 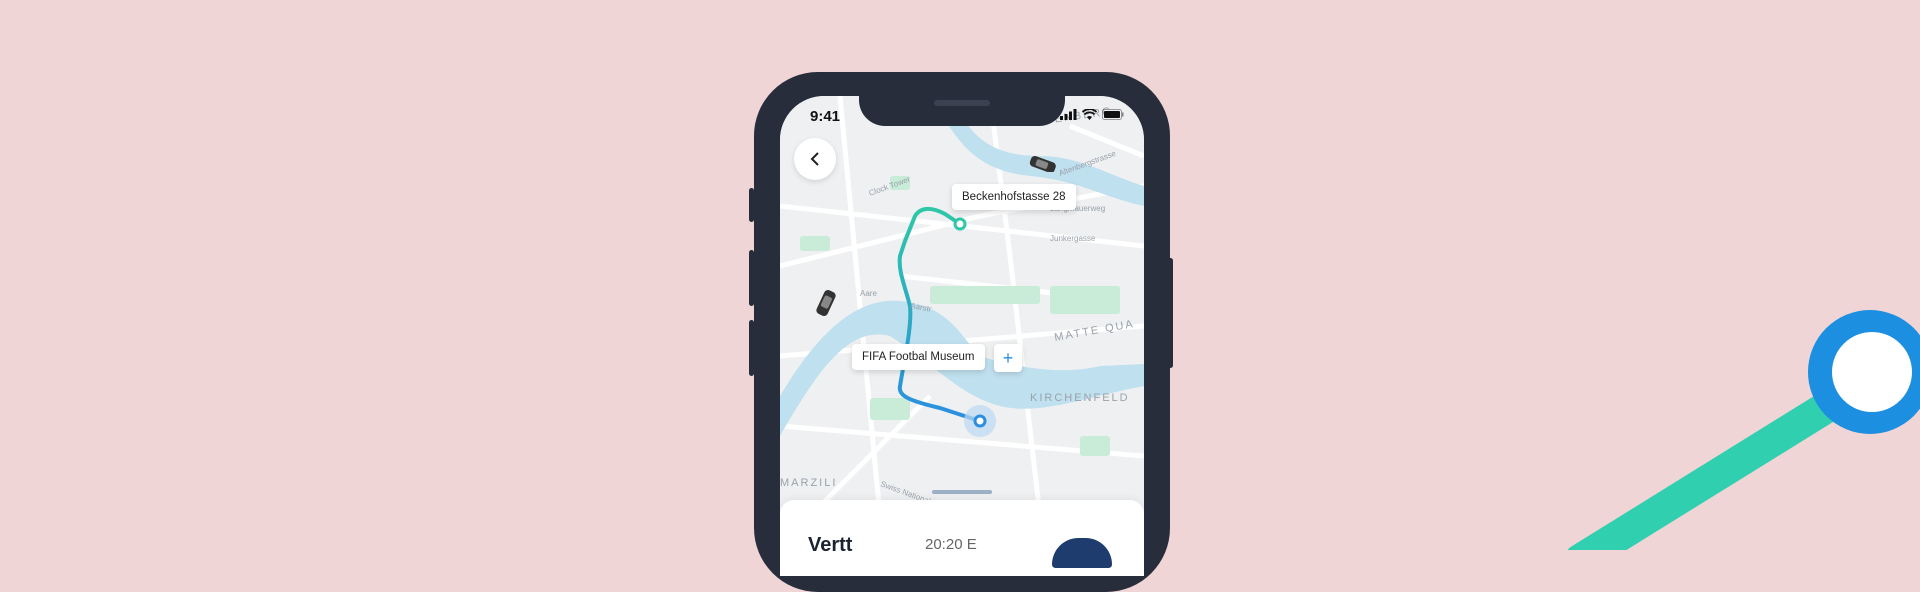 What do you see at coordinates (751, 205) in the screenshot?
I see `phone-mute-button` at bounding box center [751, 205].